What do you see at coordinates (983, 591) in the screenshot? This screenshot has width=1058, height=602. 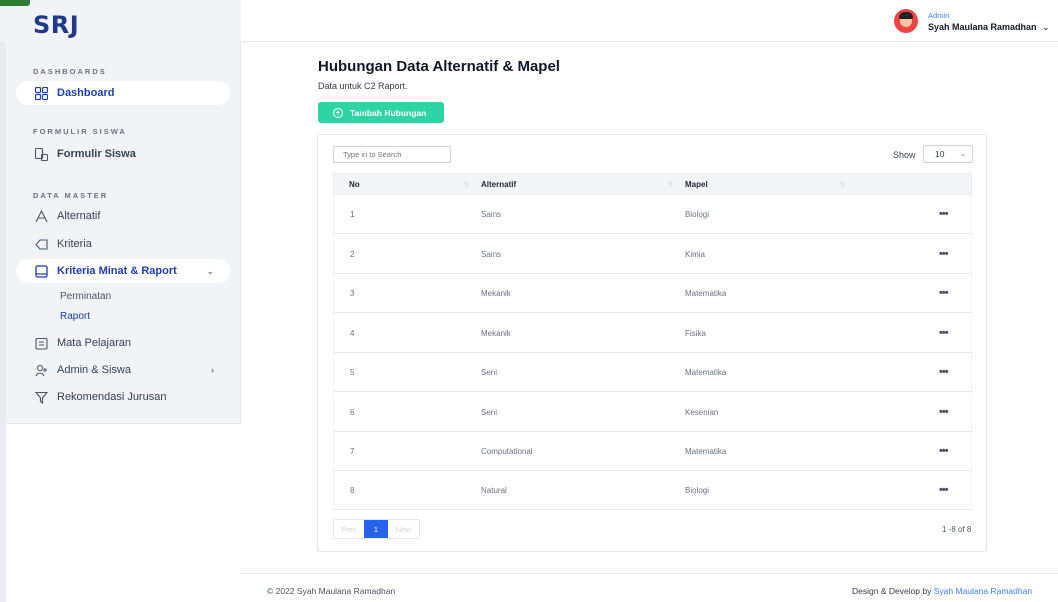 I see `credit-link: Syah Maulana Ramadhan` at bounding box center [983, 591].